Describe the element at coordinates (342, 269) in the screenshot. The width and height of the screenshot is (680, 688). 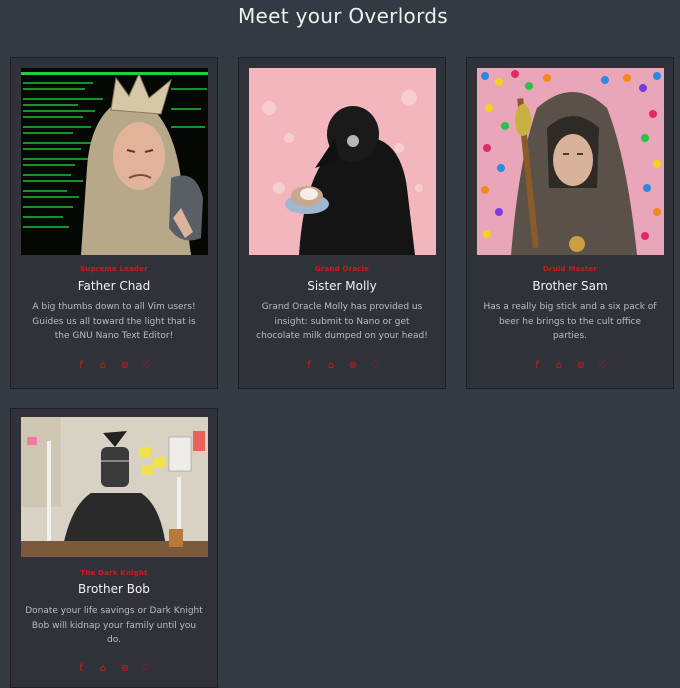
I see `overlord-rank: Grand Oracle` at that location.